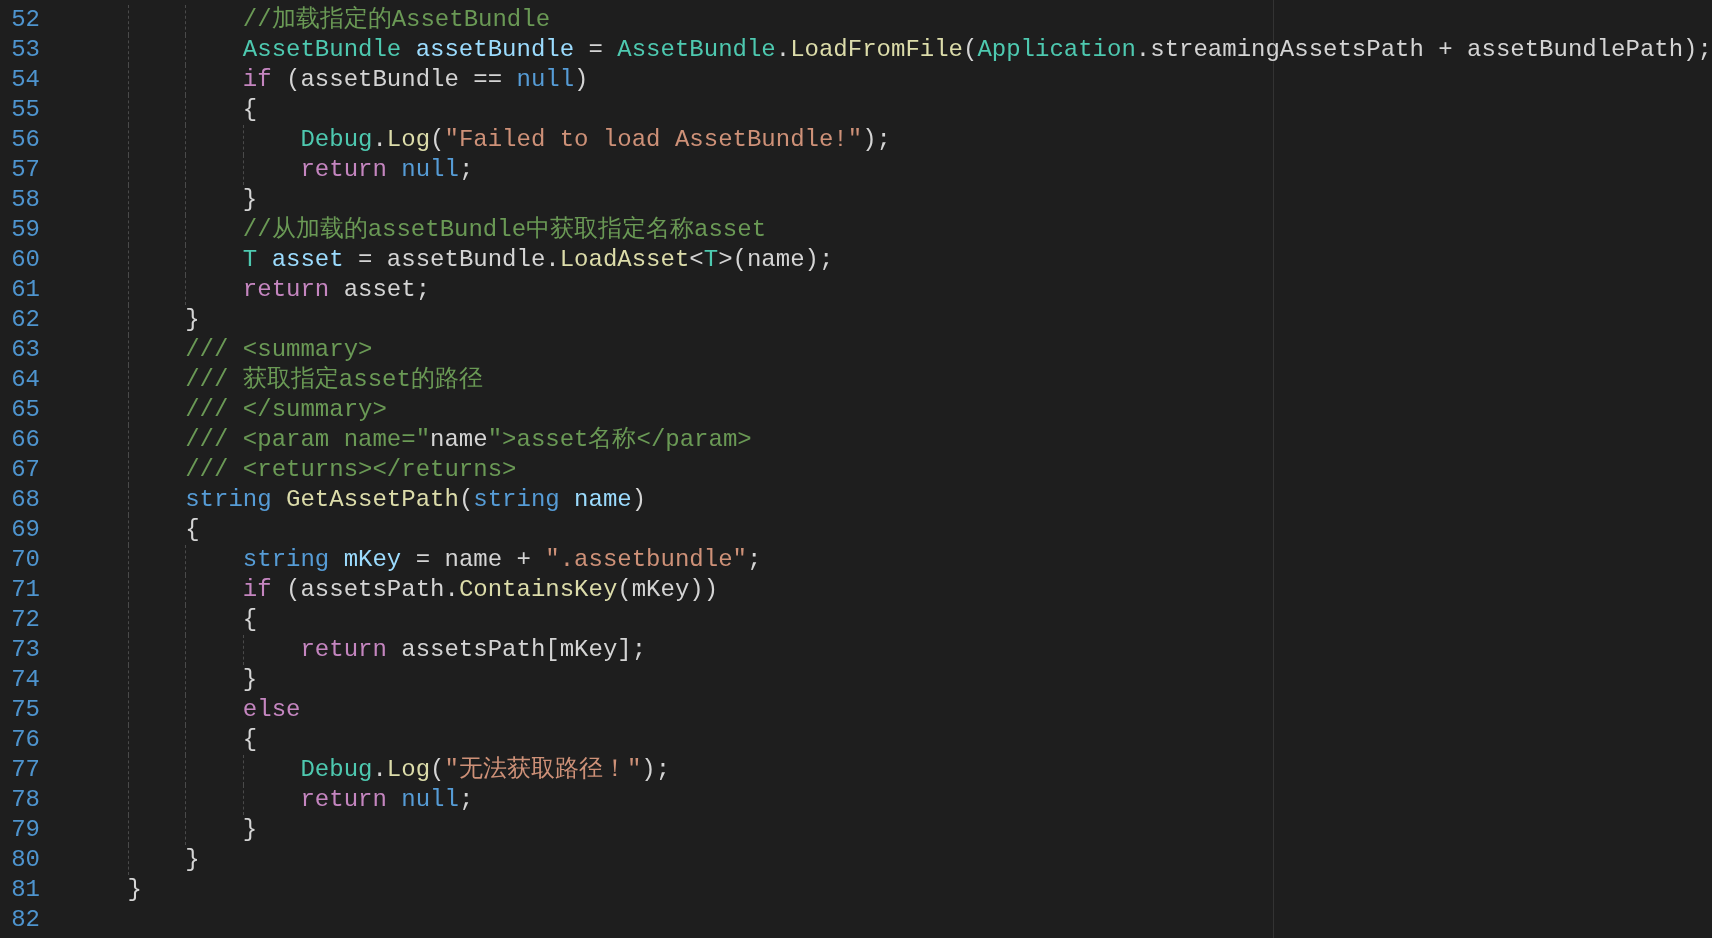 This screenshot has height=938, width=1712. What do you see at coordinates (25, 470) in the screenshot?
I see `line-number: 67` at bounding box center [25, 470].